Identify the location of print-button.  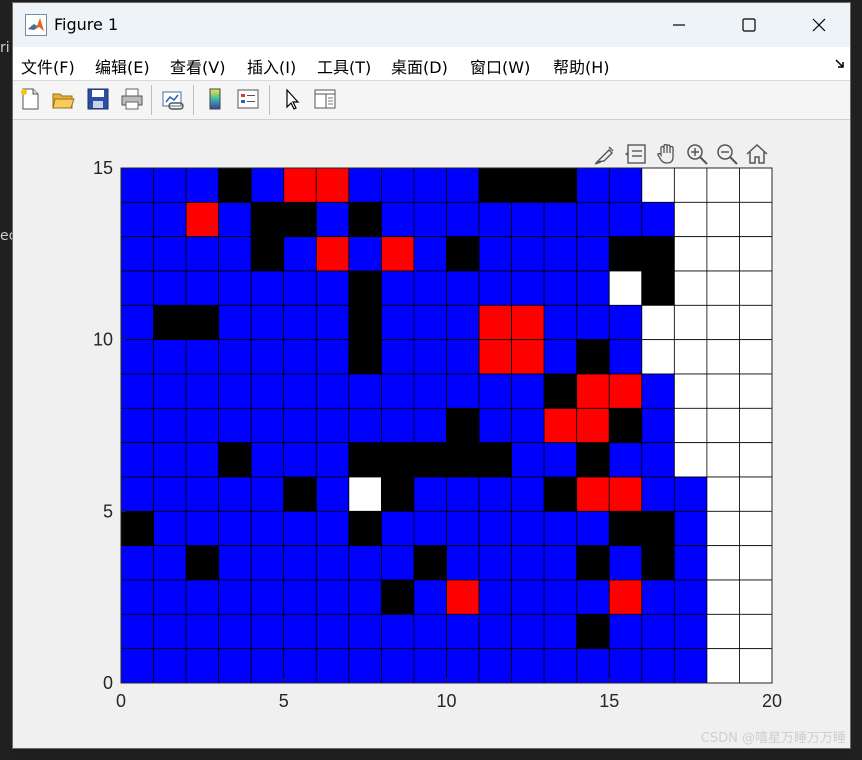
(132, 99).